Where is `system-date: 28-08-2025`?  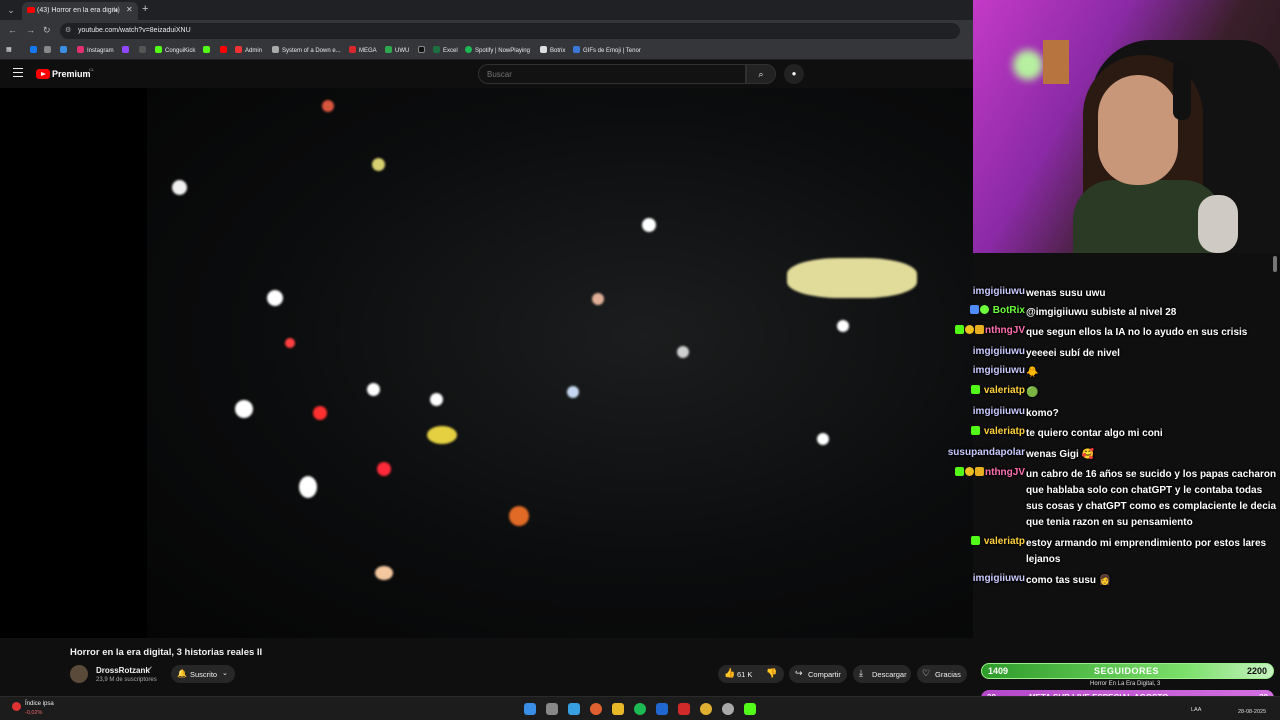
system-date: 28-08-2025 is located at coordinates (1252, 712).